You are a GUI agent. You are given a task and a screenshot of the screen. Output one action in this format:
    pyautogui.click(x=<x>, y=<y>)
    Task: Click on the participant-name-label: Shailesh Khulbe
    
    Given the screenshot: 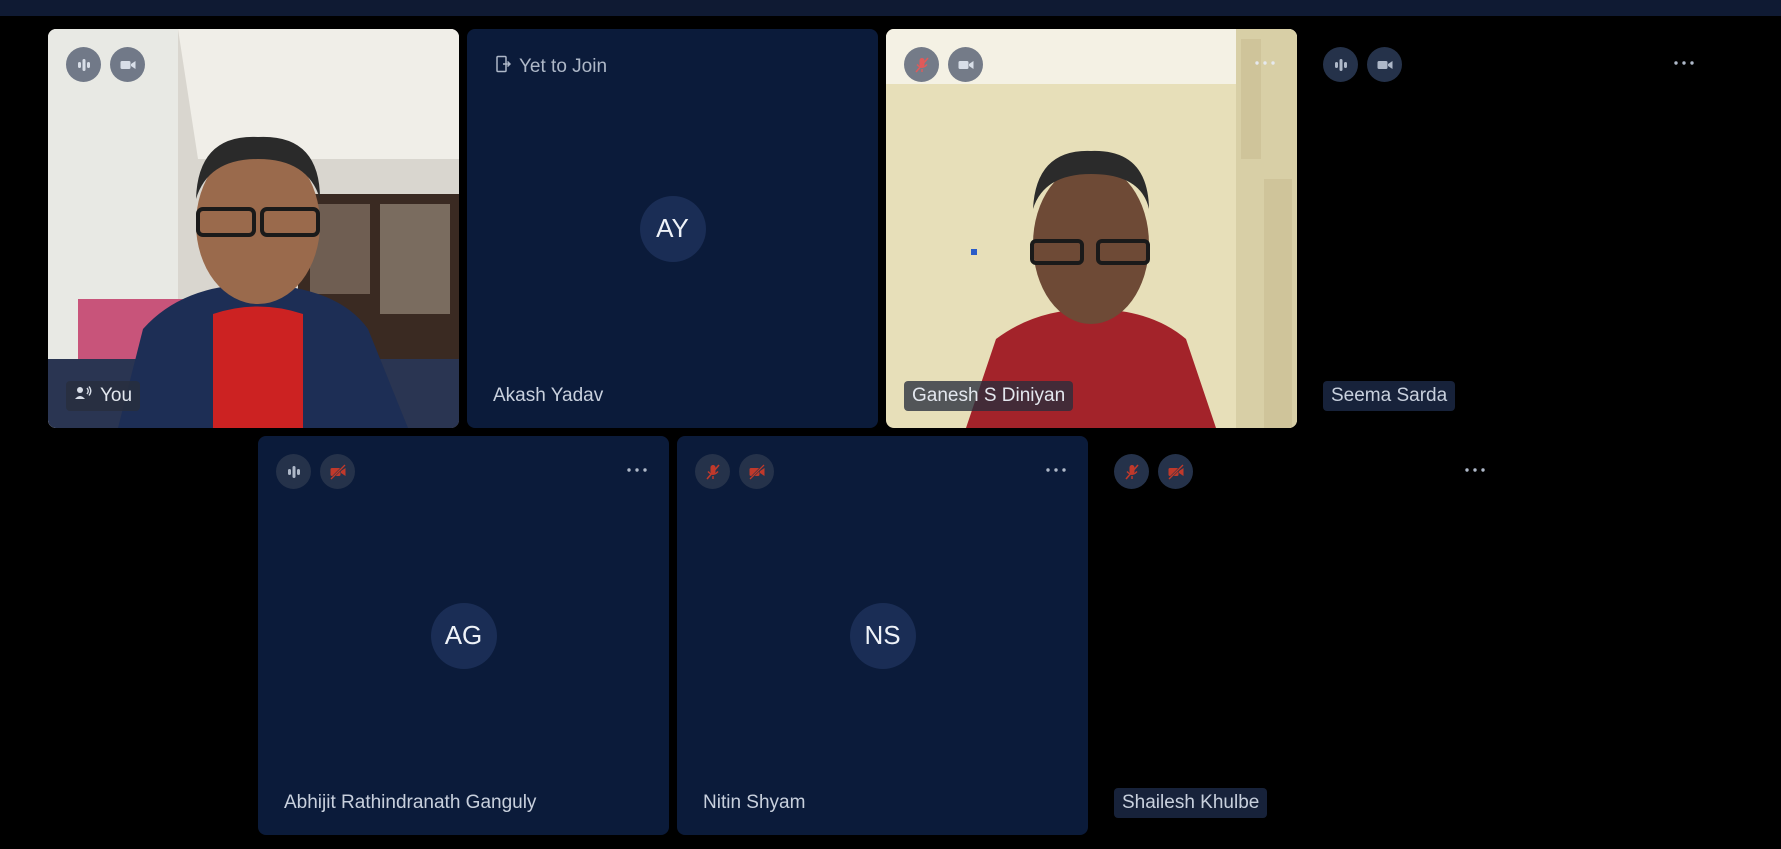 What is the action you would take?
    pyautogui.click(x=1191, y=803)
    